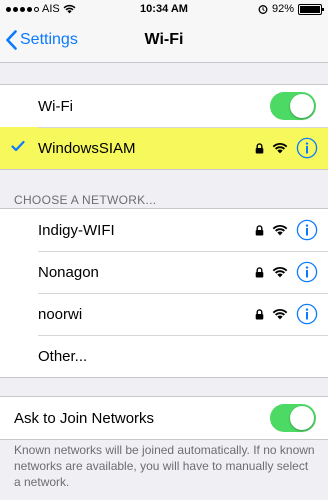 This screenshot has width=328, height=500. What do you see at coordinates (164, 230) in the screenshot?
I see `network-row: Indigy-WIFI` at bounding box center [164, 230].